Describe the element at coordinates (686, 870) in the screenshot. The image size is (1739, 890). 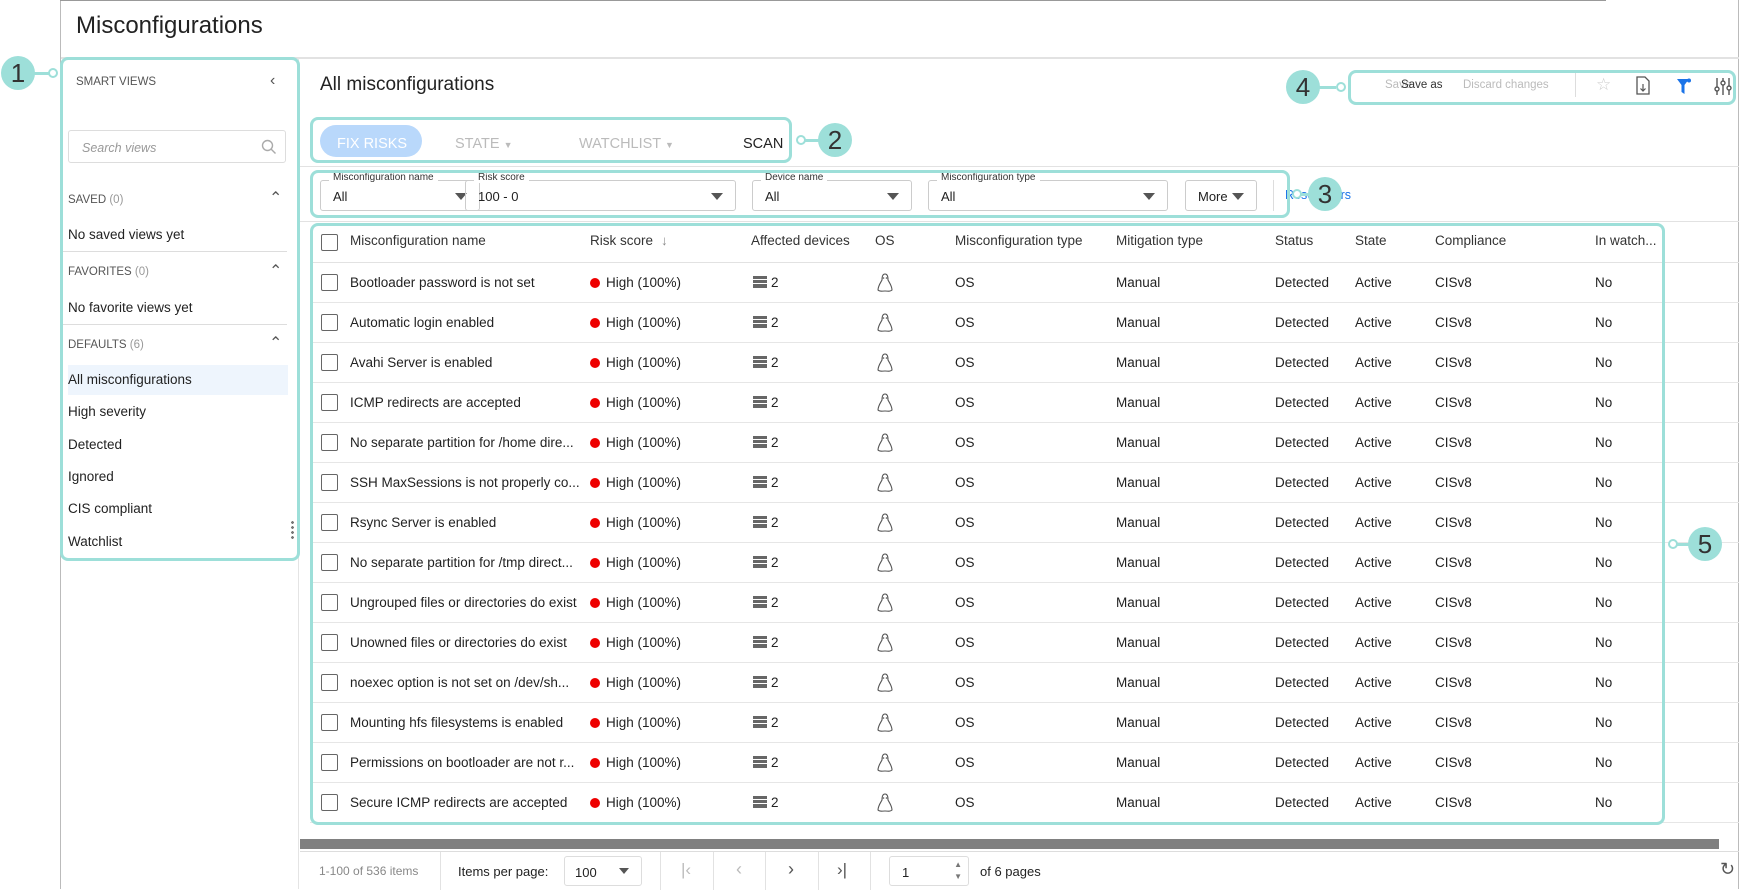
I see `first-page-button: |‹` at that location.